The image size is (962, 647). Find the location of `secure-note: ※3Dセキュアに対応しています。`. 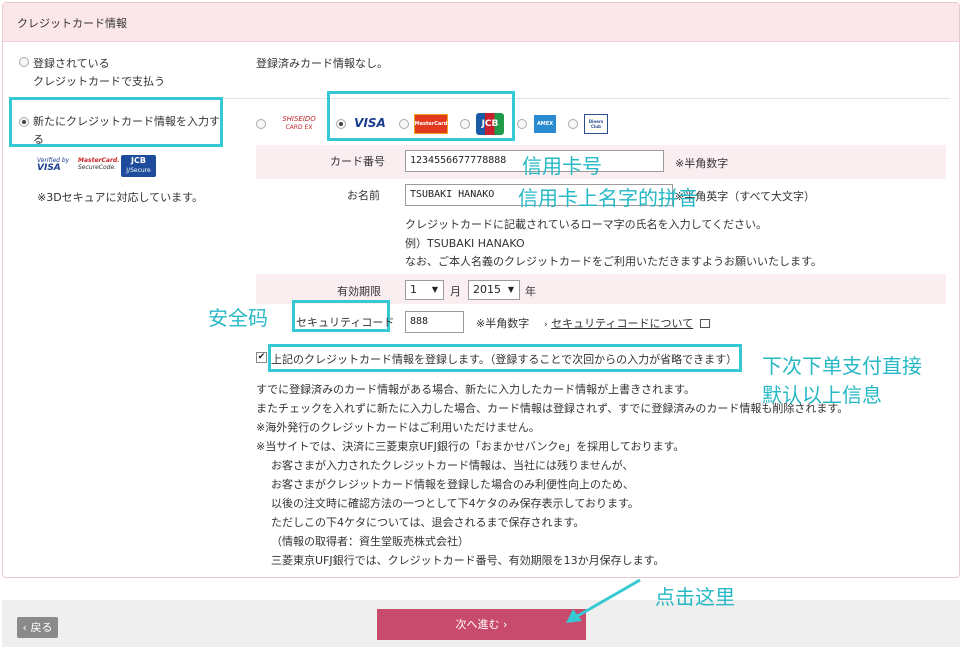

secure-note: ※3Dセキュアに対応しています。 is located at coordinates (120, 197).